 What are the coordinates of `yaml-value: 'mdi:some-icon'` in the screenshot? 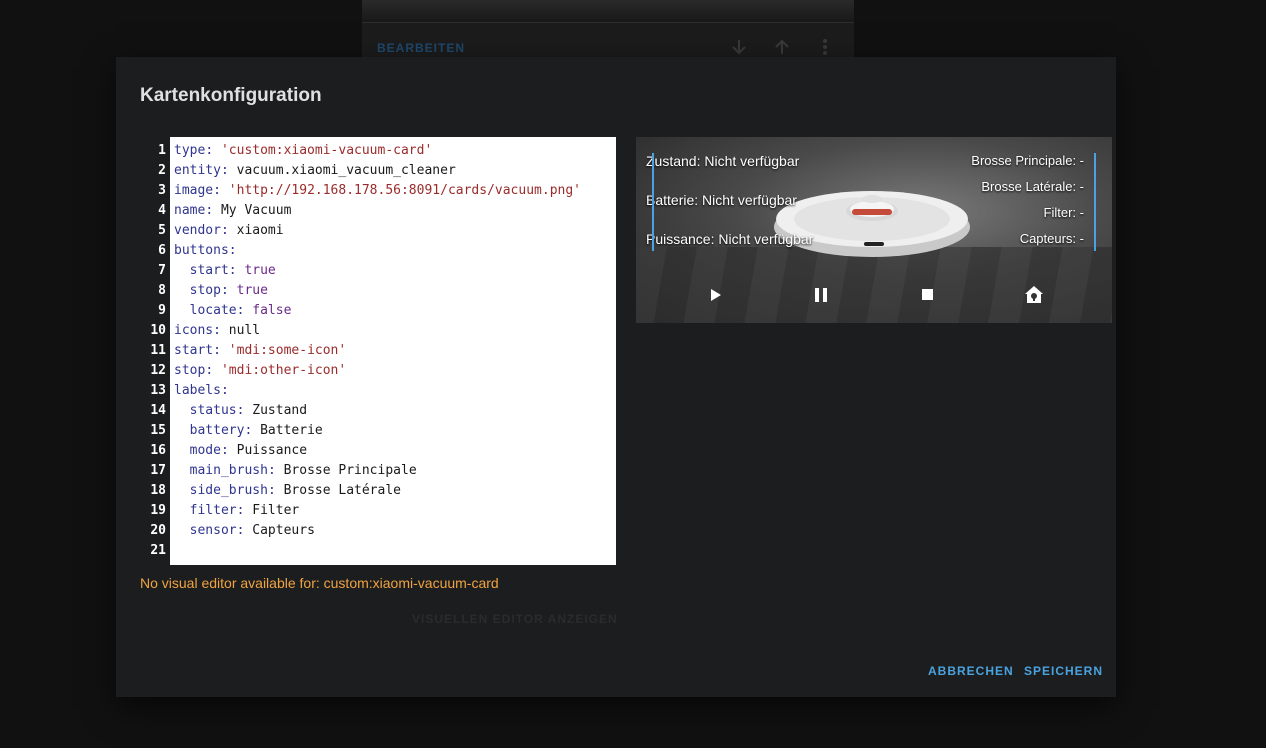 It's located at (287, 350).